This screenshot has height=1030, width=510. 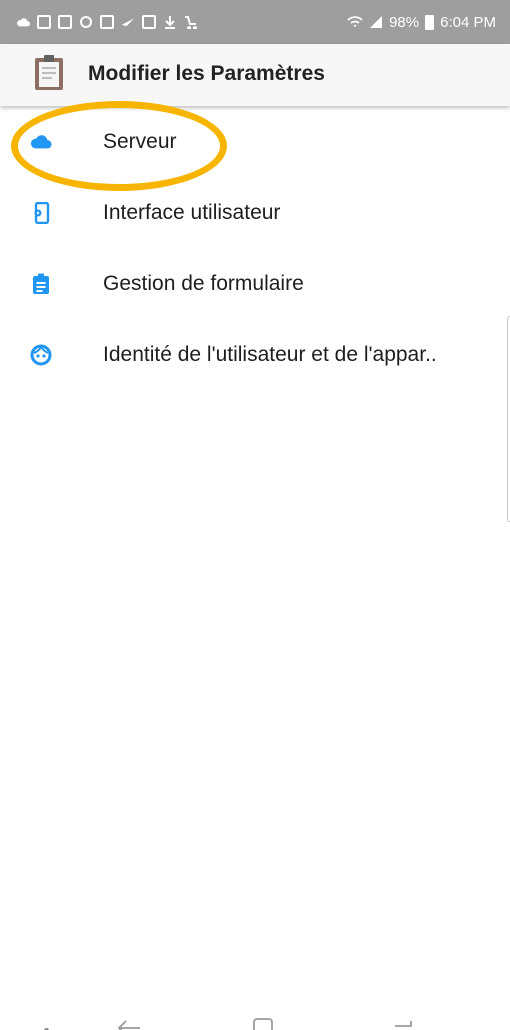 What do you see at coordinates (406, 1024) in the screenshot?
I see `recent-apps-icon` at bounding box center [406, 1024].